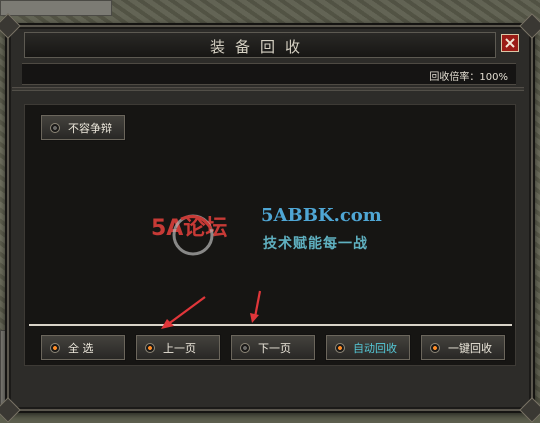 The height and width of the screenshot is (423, 540). Describe the element at coordinates (189, 228) in the screenshot. I see `logo-text: 5A论坛` at that location.